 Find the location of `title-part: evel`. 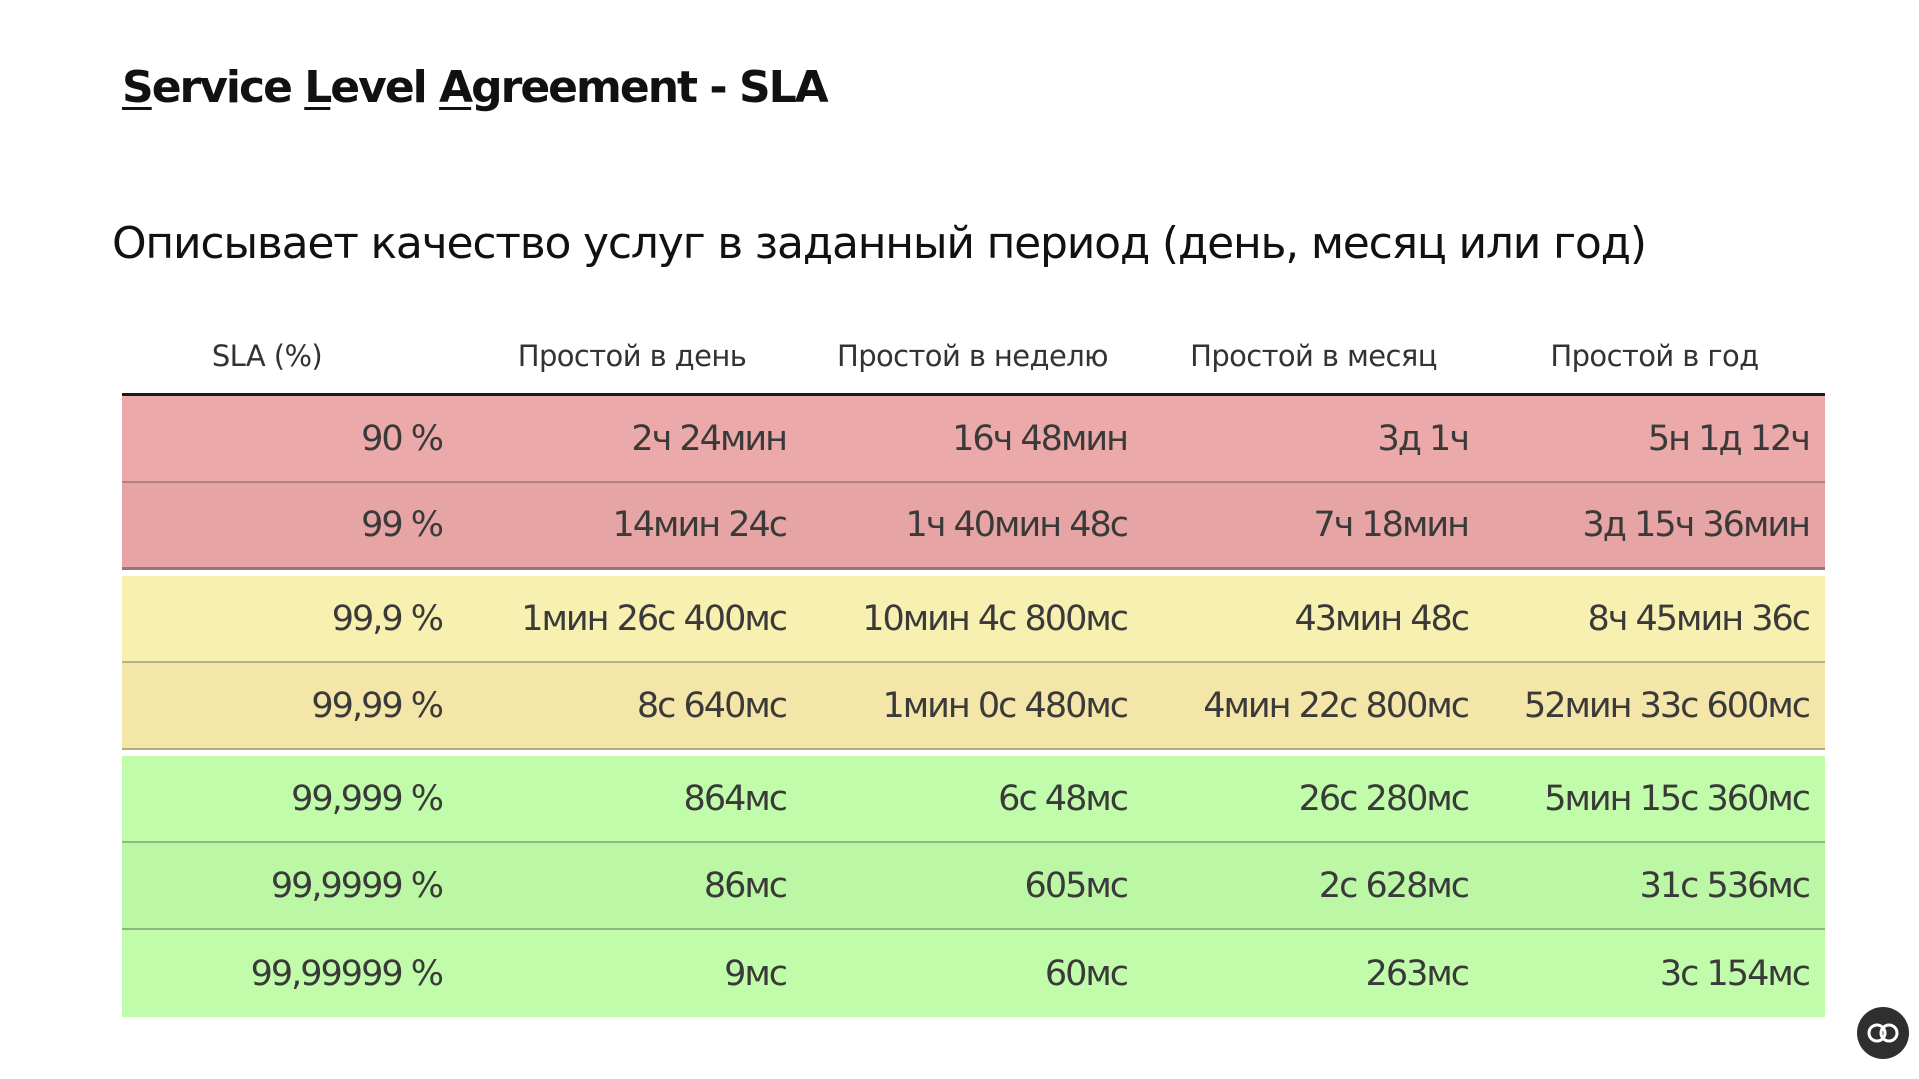

title-part: evel is located at coordinates (385, 87).